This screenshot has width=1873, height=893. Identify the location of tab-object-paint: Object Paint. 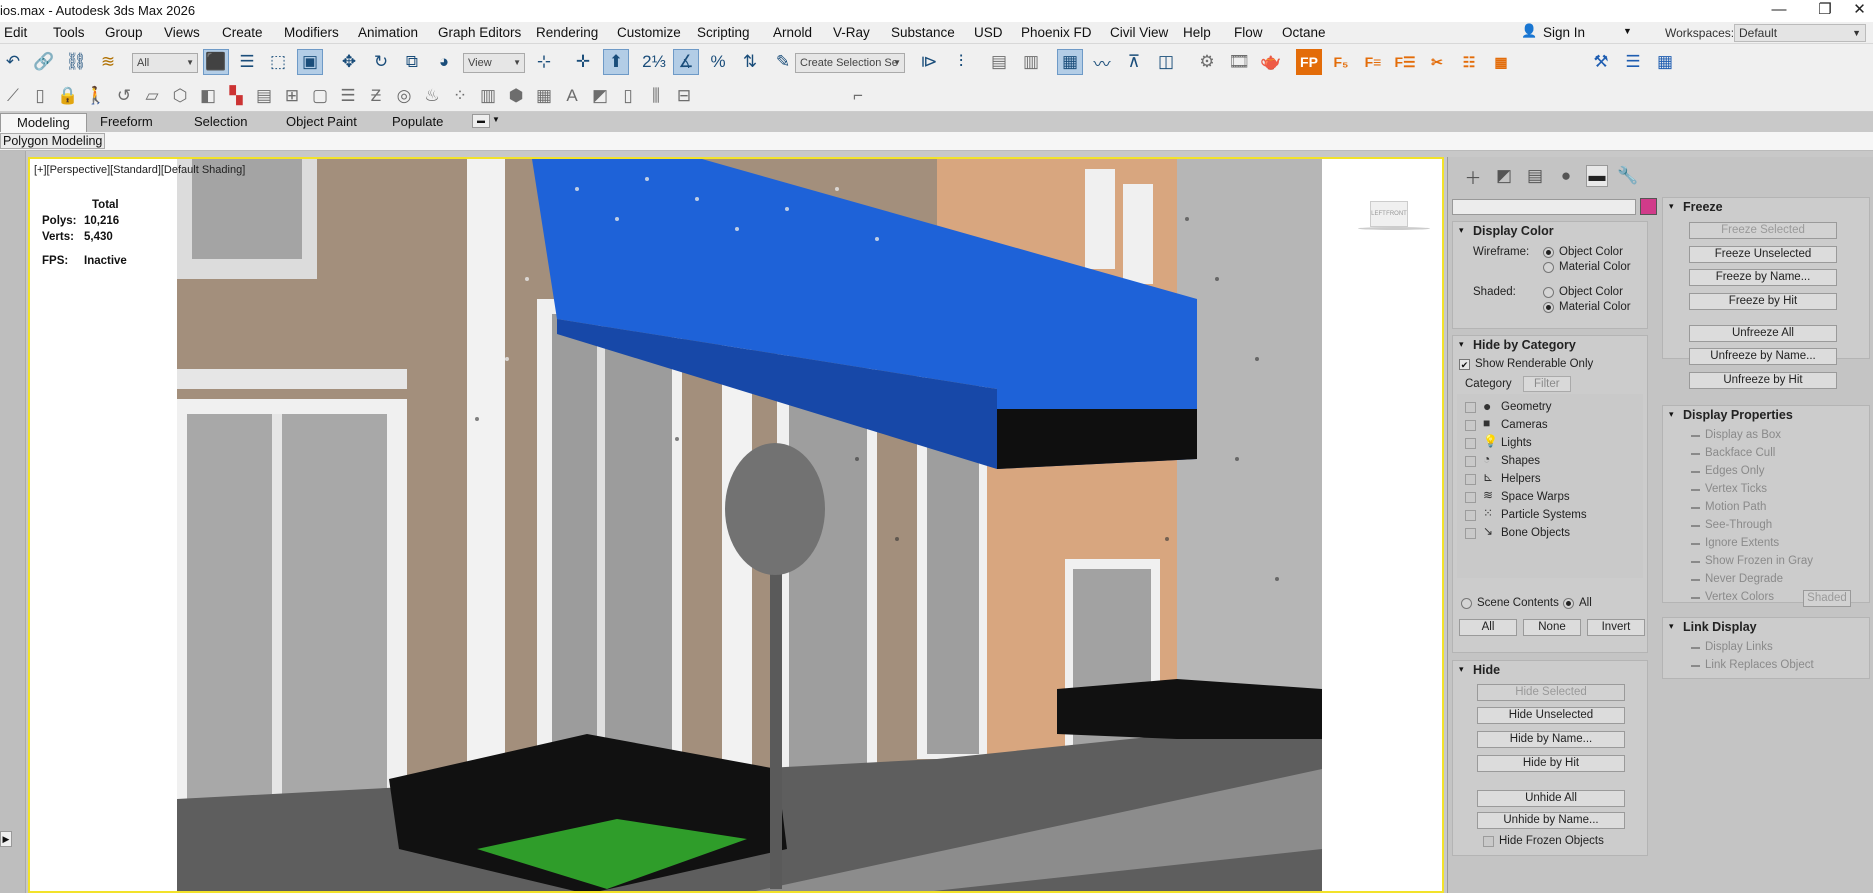
(321, 122).